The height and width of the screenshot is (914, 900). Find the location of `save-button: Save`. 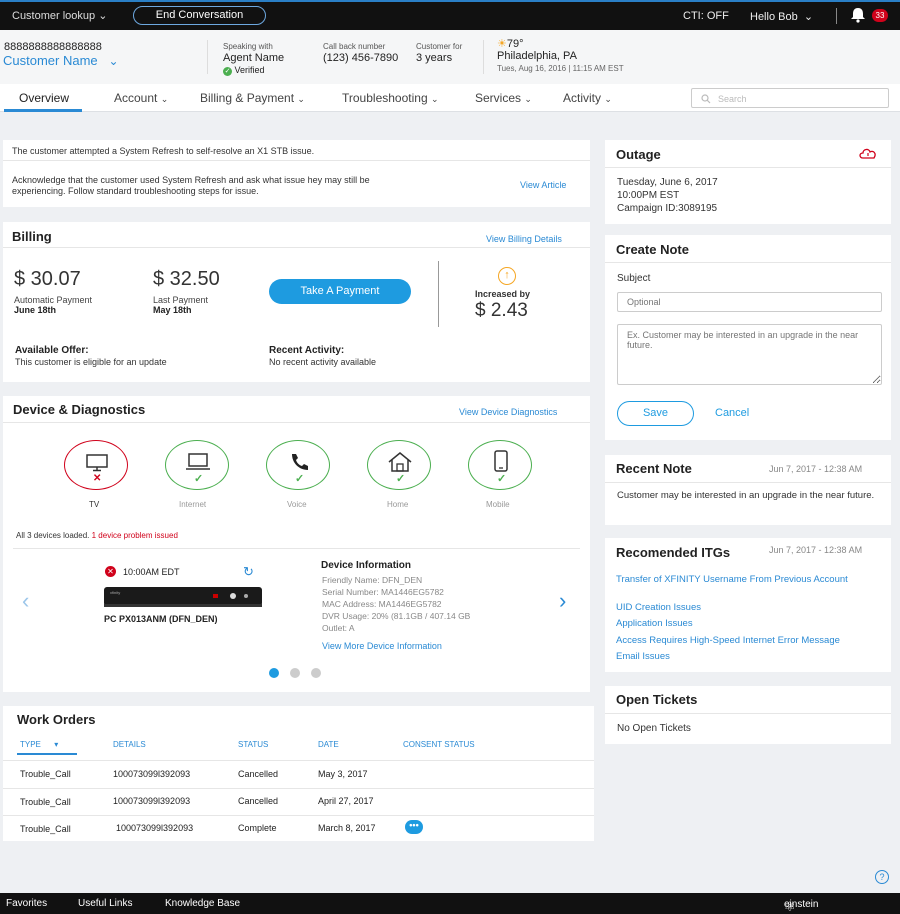

save-button: Save is located at coordinates (655, 413).